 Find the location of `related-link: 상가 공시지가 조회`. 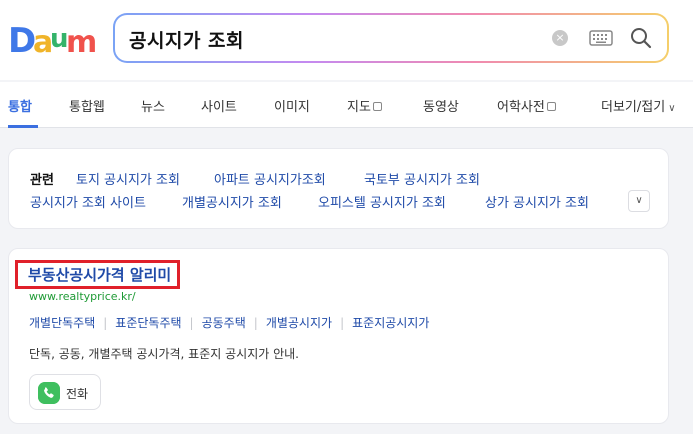

related-link: 상가 공시지가 조회 is located at coordinates (537, 201).